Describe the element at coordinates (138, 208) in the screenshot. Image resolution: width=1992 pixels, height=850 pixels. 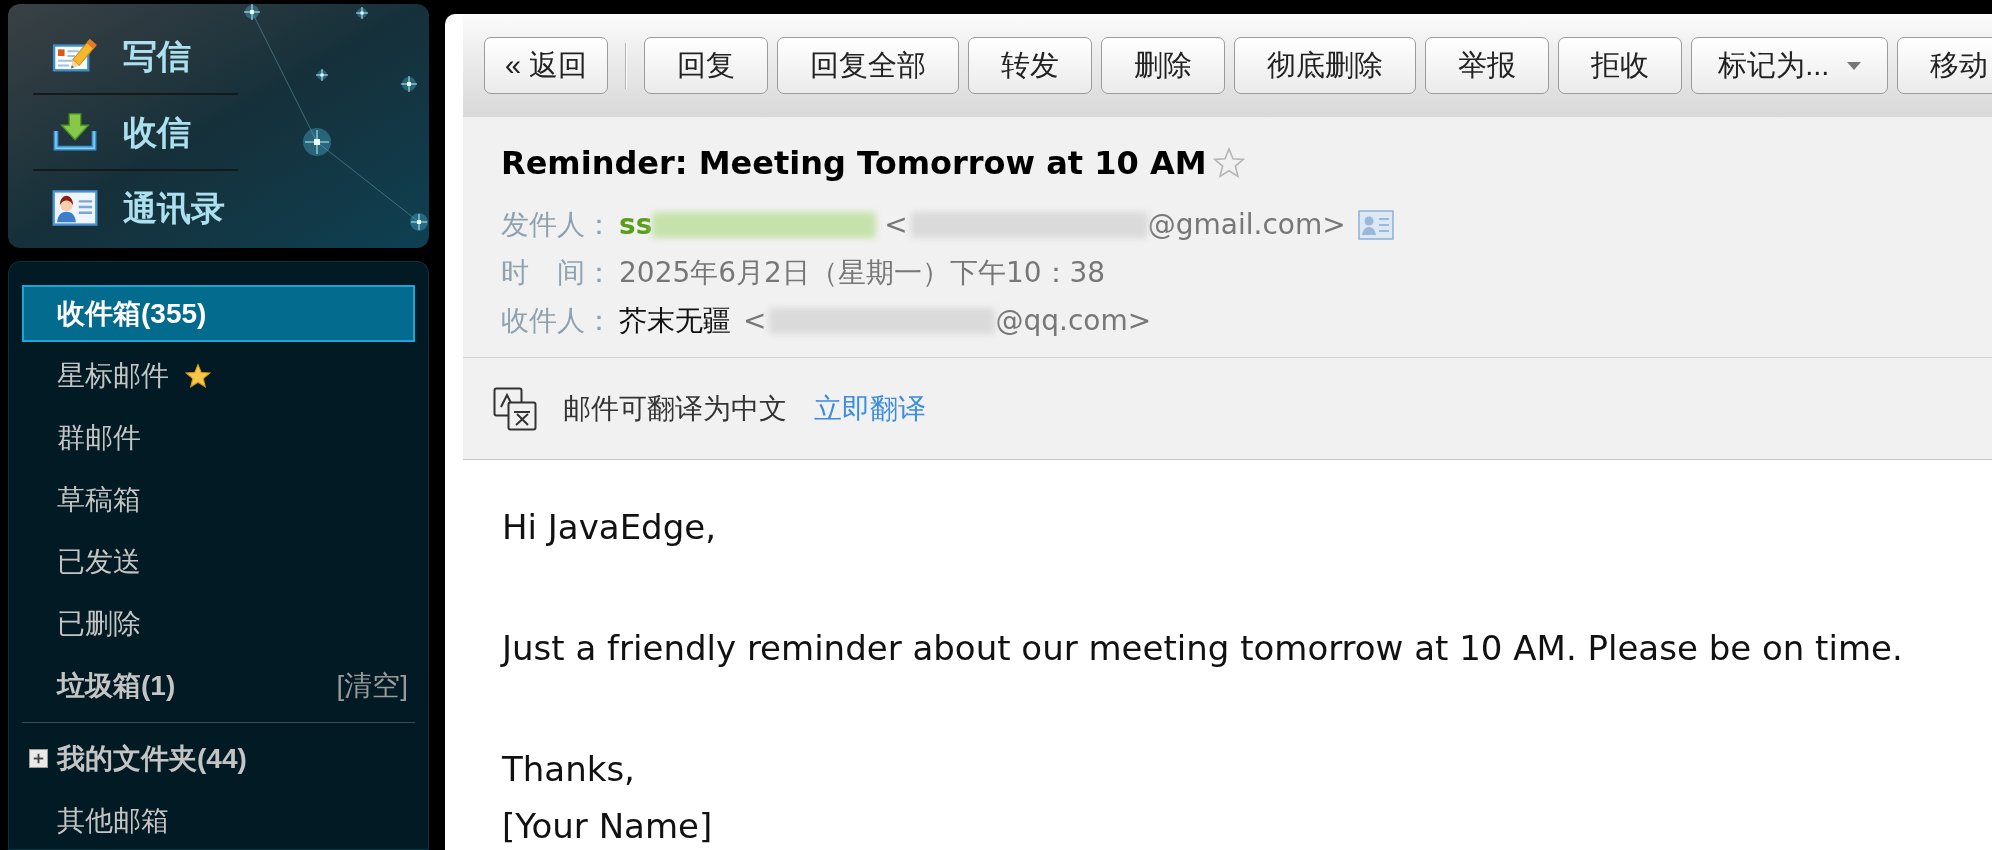
I see `contacts-link: 通讯录` at that location.